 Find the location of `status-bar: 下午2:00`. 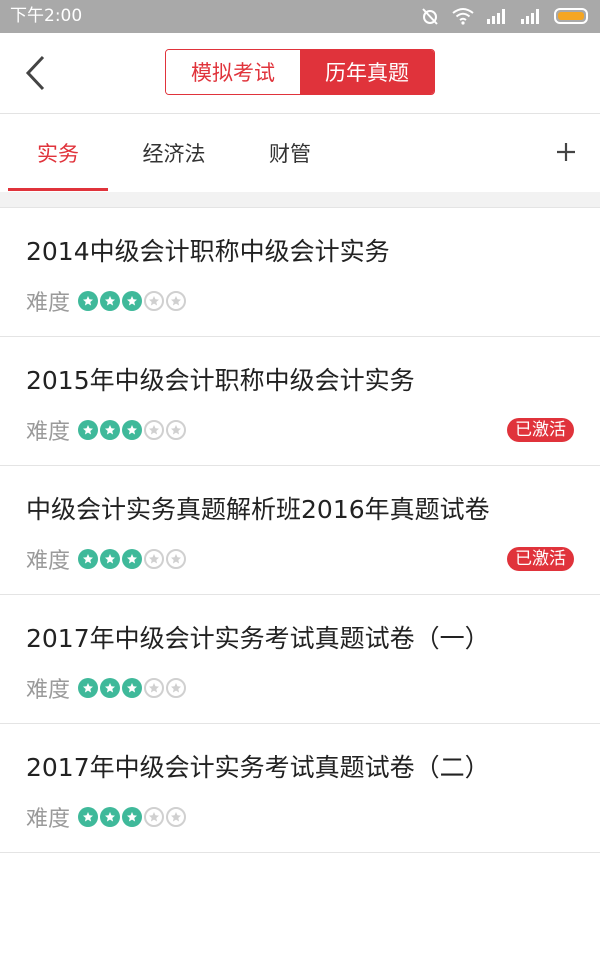

status-bar: 下午2:00 is located at coordinates (300, 16).